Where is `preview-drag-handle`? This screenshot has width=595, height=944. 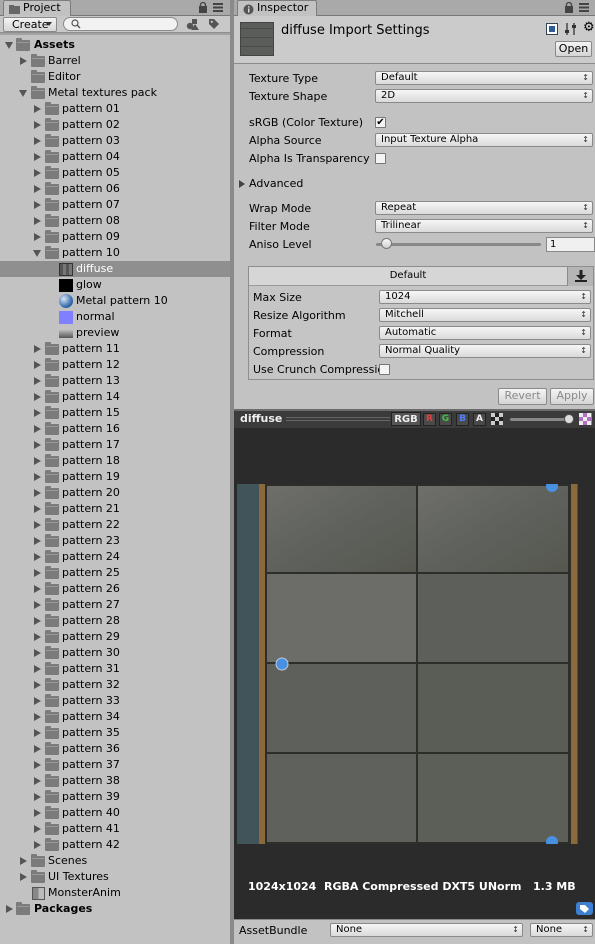 preview-drag-handle is located at coordinates (338, 419).